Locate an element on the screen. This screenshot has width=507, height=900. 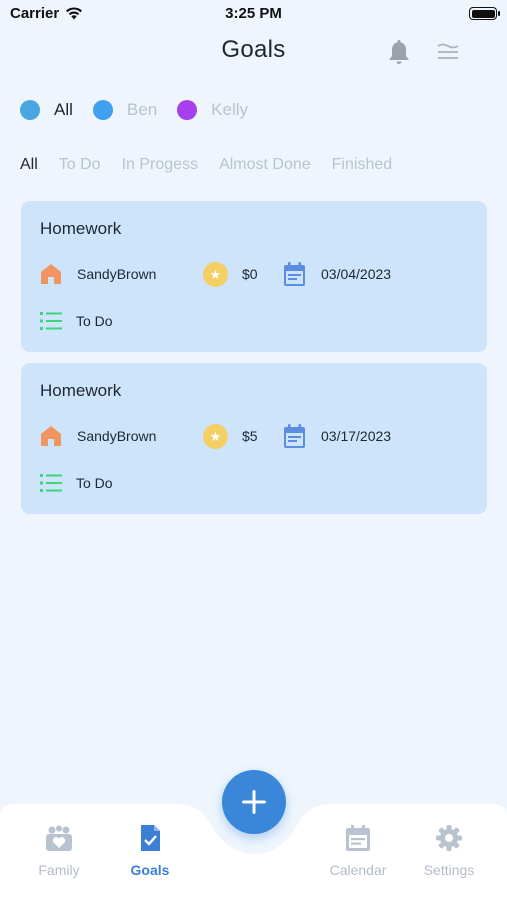
person-name: Kelly is located at coordinates (230, 109).